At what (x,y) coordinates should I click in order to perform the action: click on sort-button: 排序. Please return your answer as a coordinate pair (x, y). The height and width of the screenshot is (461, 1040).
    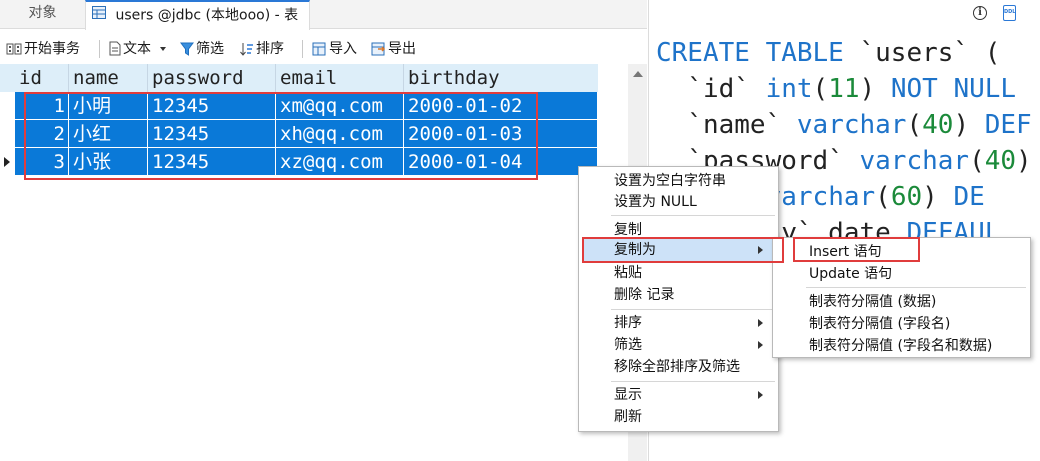
    Looking at the image, I should click on (262, 49).